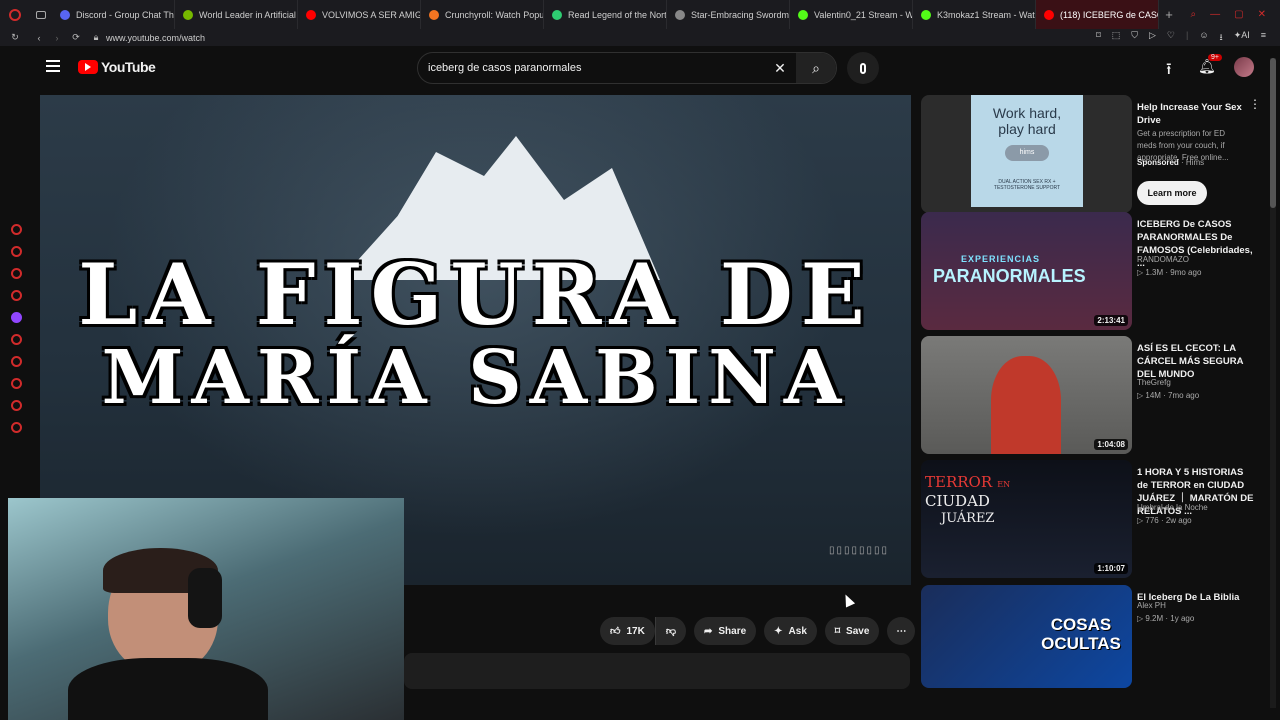 This screenshot has height=720, width=1280. What do you see at coordinates (1169, 14) in the screenshot?
I see `new-tab-icon: +` at bounding box center [1169, 14].